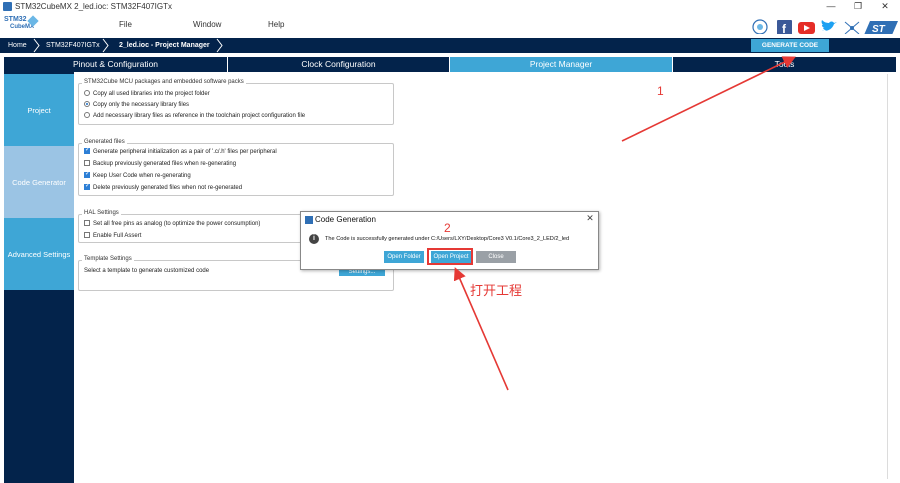  I want to click on sidebar-item-label: Advanced Settings, so click(39, 254).